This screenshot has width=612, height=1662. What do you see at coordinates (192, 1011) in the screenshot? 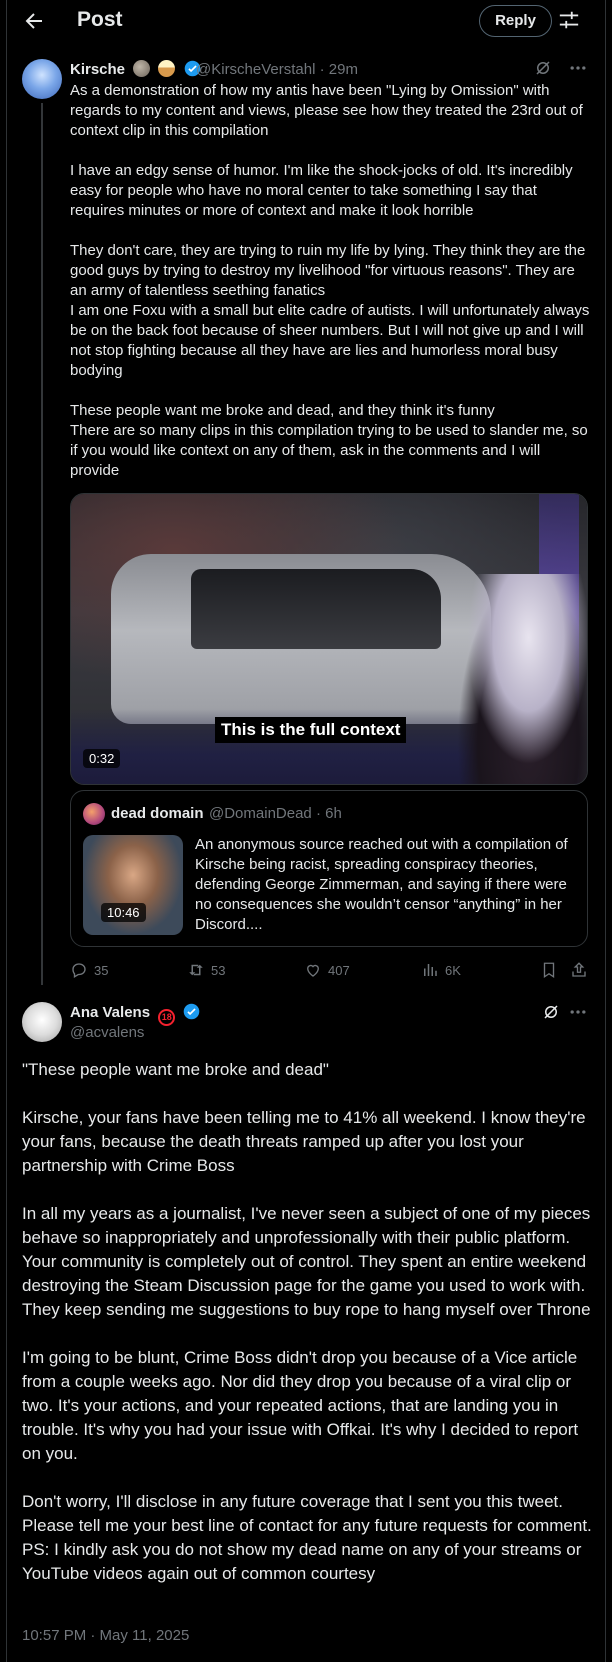
I see `verified-badge-icon` at bounding box center [192, 1011].